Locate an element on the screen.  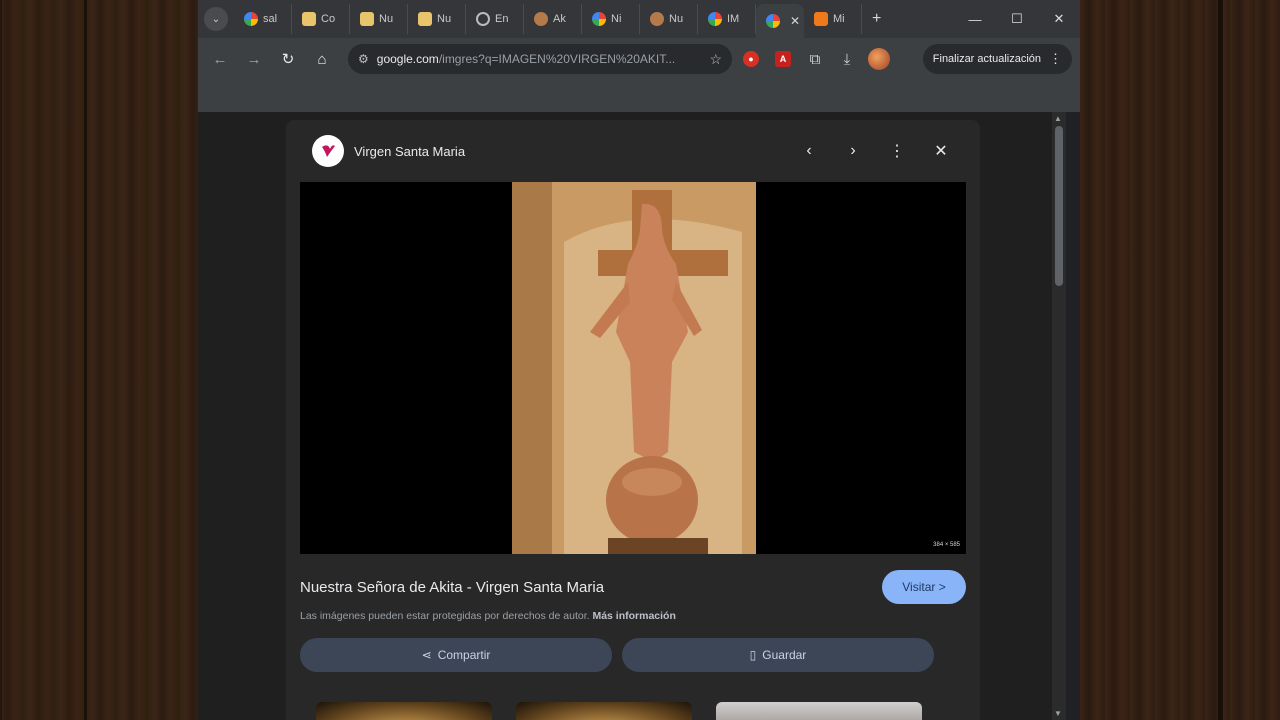
browser-tab: ✕ is located at coordinates (780, 21).